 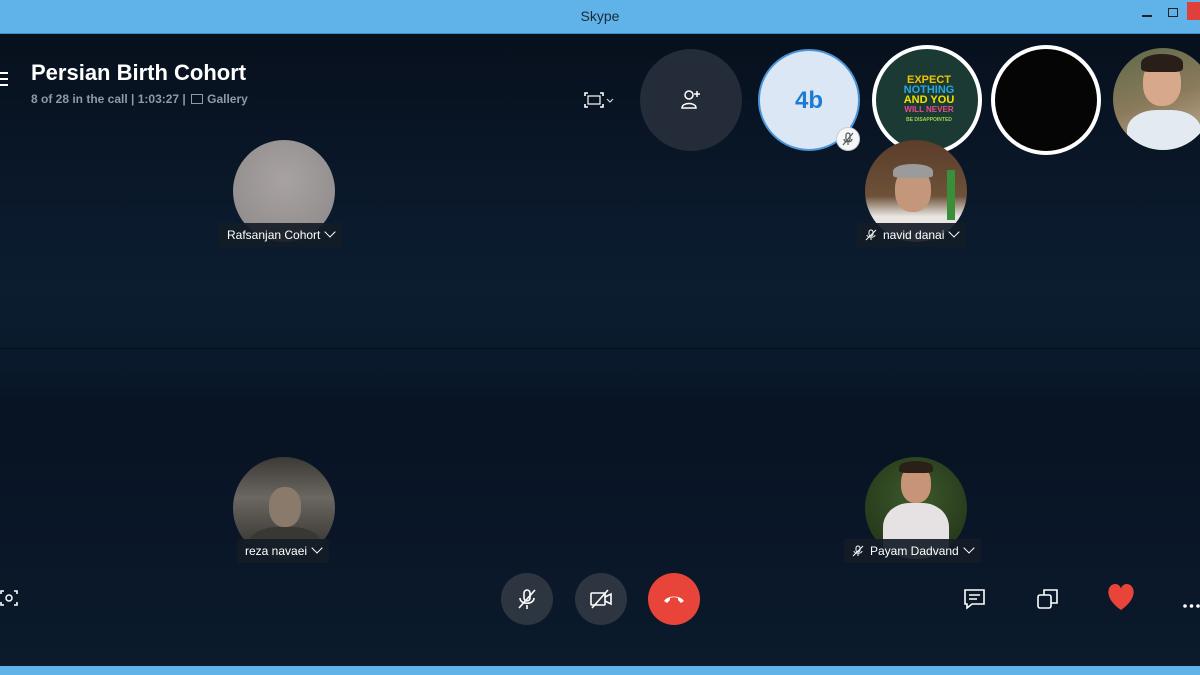 I want to click on chat-button, so click(x=975, y=601).